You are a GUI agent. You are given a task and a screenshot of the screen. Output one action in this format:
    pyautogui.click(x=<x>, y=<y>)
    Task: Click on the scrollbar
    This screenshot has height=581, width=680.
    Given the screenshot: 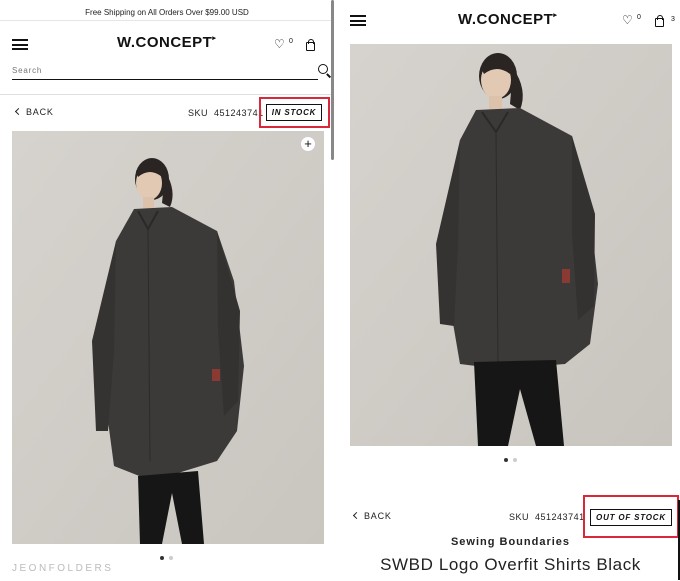 What is the action you would take?
    pyautogui.click(x=332, y=80)
    